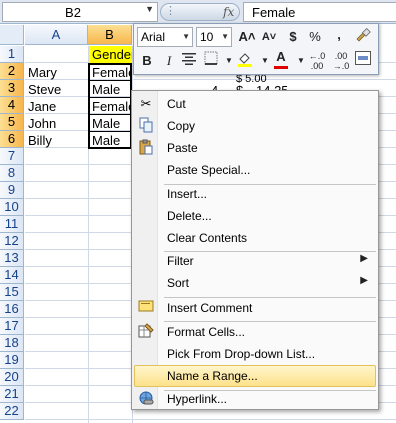 The width and height of the screenshot is (396, 423). I want to click on menu-item-cut: ✂ Cut, so click(255, 104).